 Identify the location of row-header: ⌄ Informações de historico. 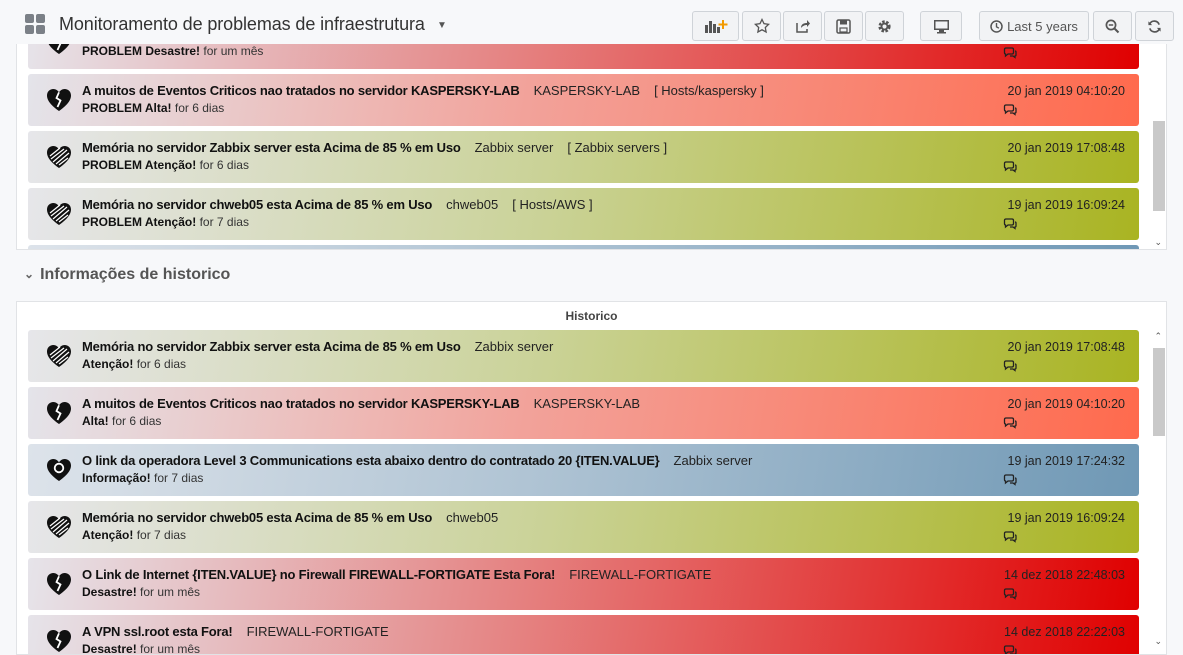
(127, 275).